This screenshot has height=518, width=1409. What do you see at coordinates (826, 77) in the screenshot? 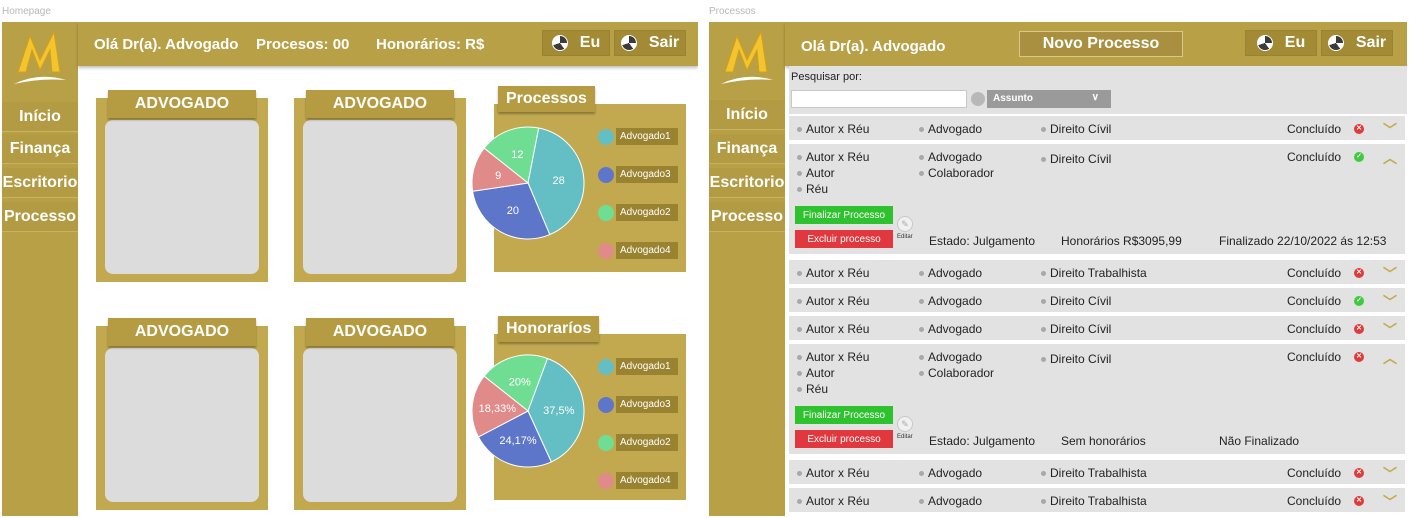
I see `search-label: Pesquisar por:` at bounding box center [826, 77].